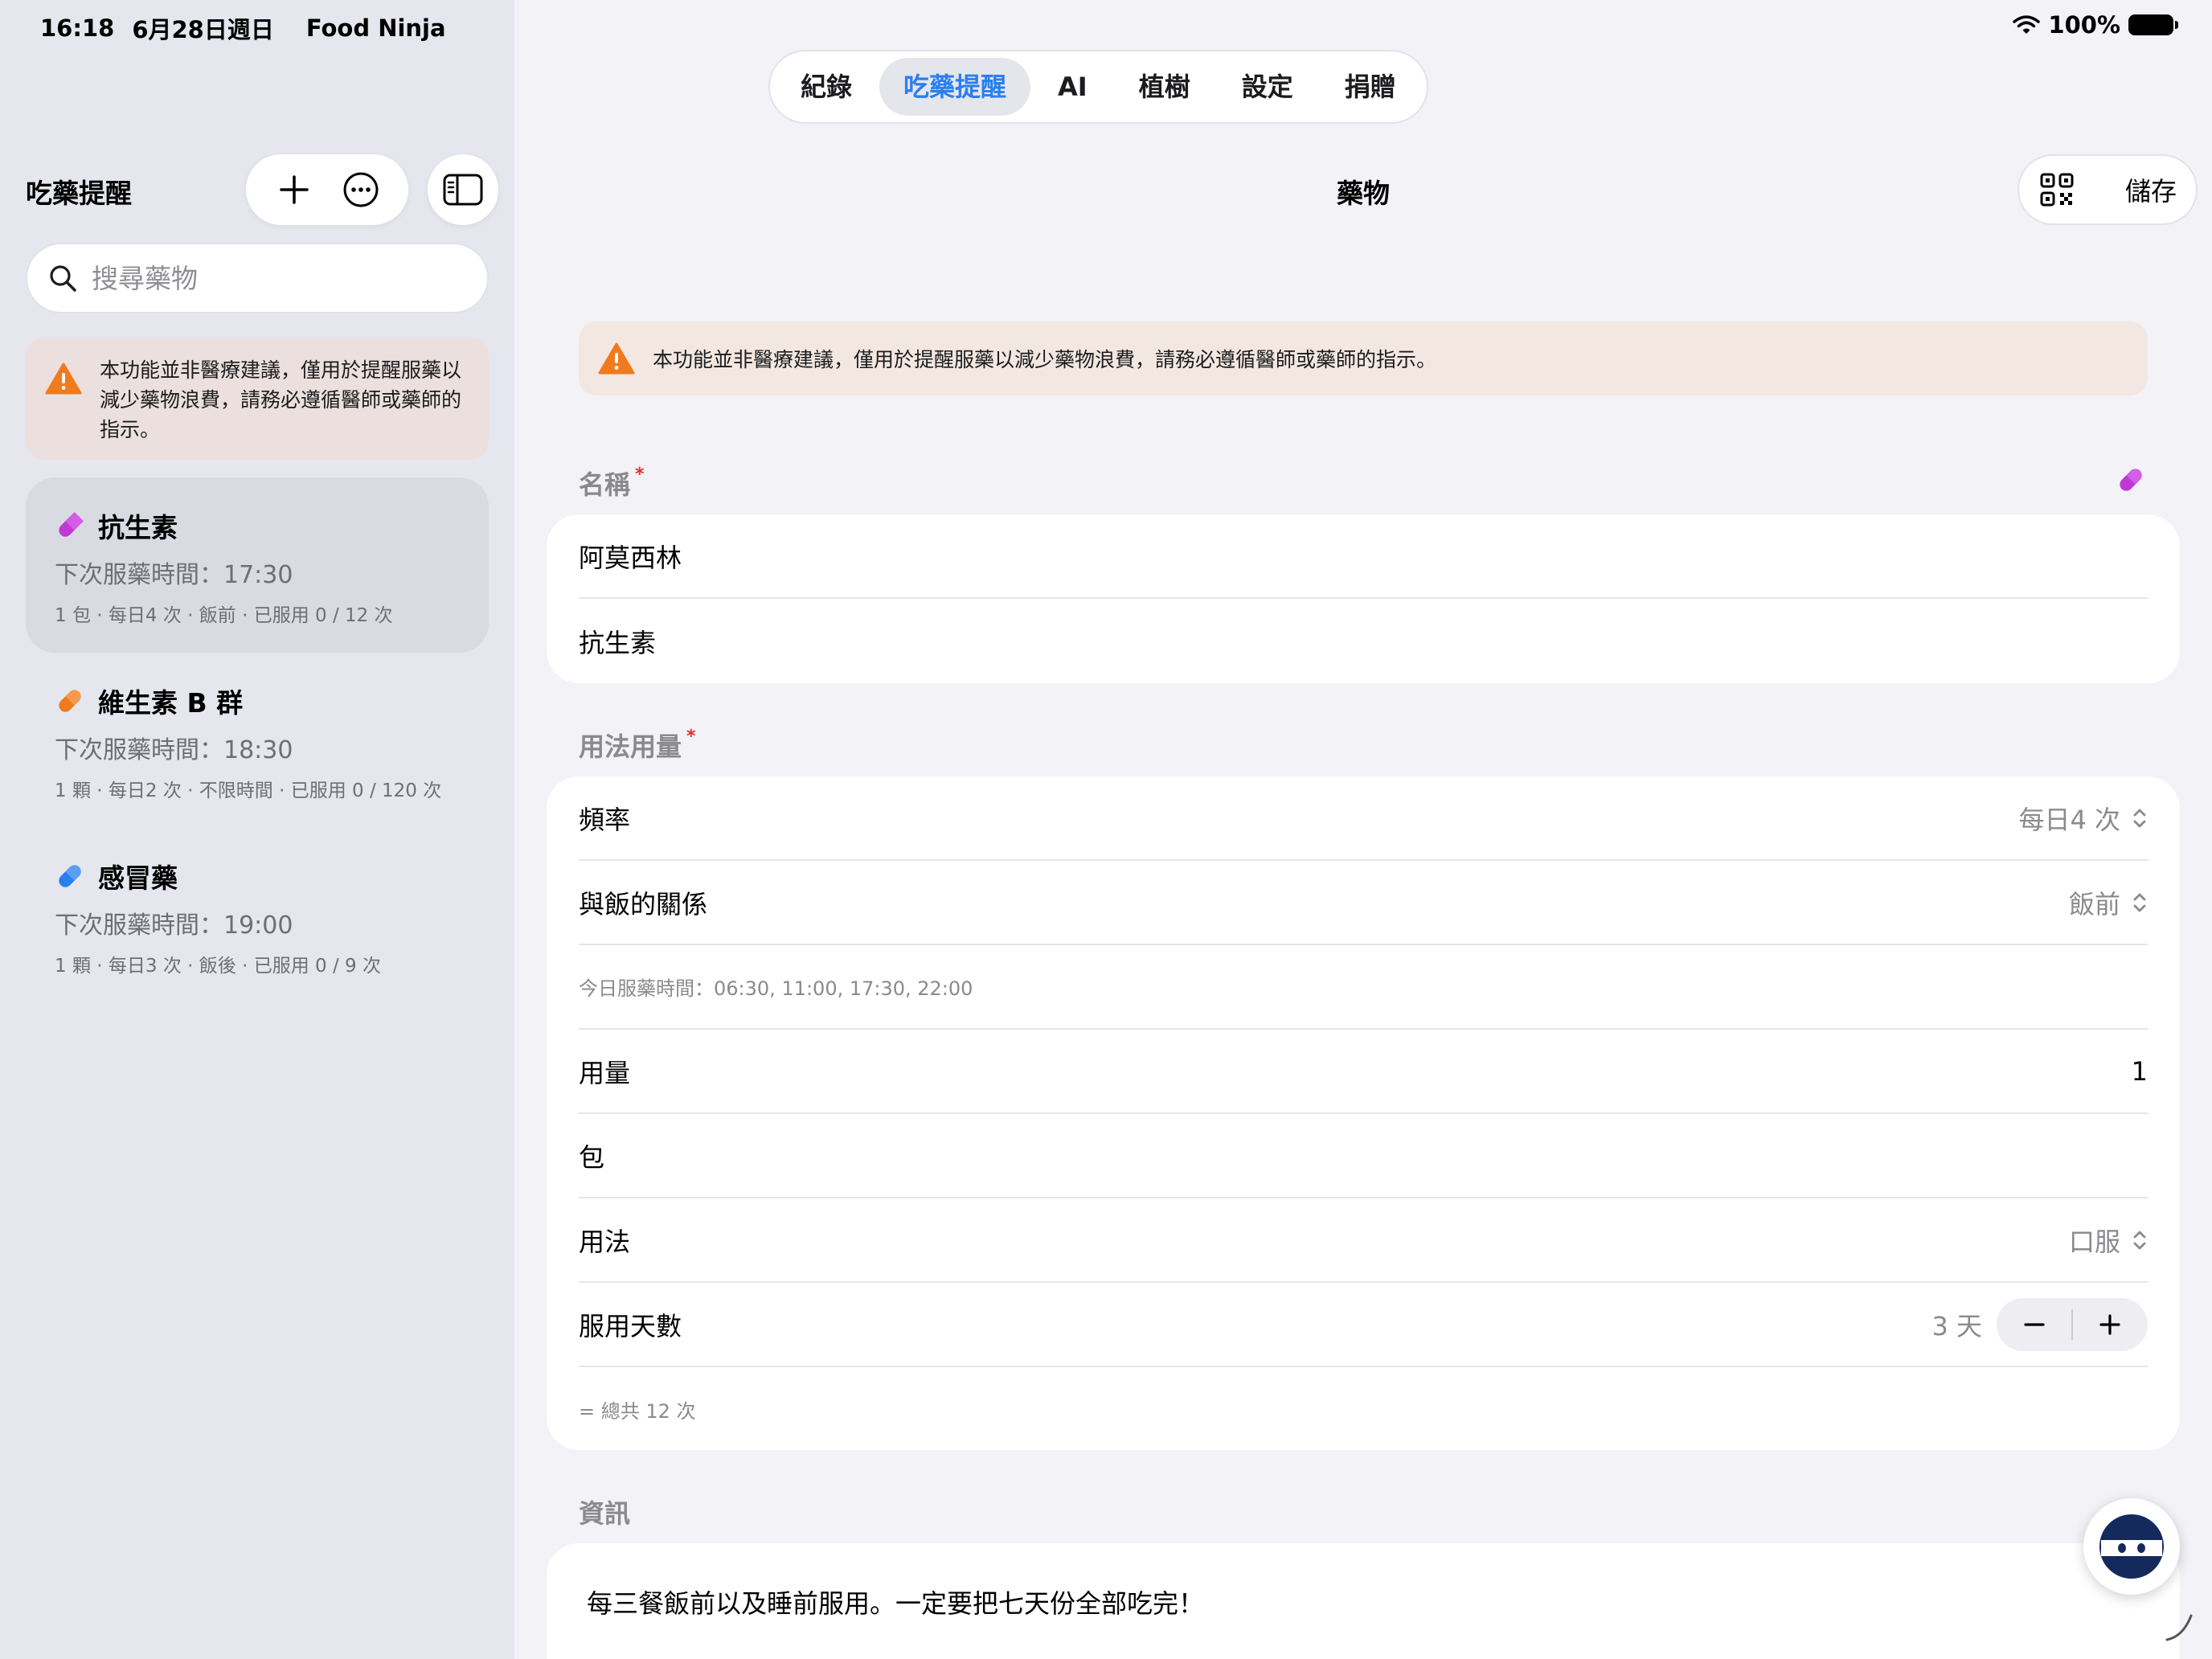 Image resolution: width=2212 pixels, height=1659 pixels. I want to click on search-bar, so click(257, 278).